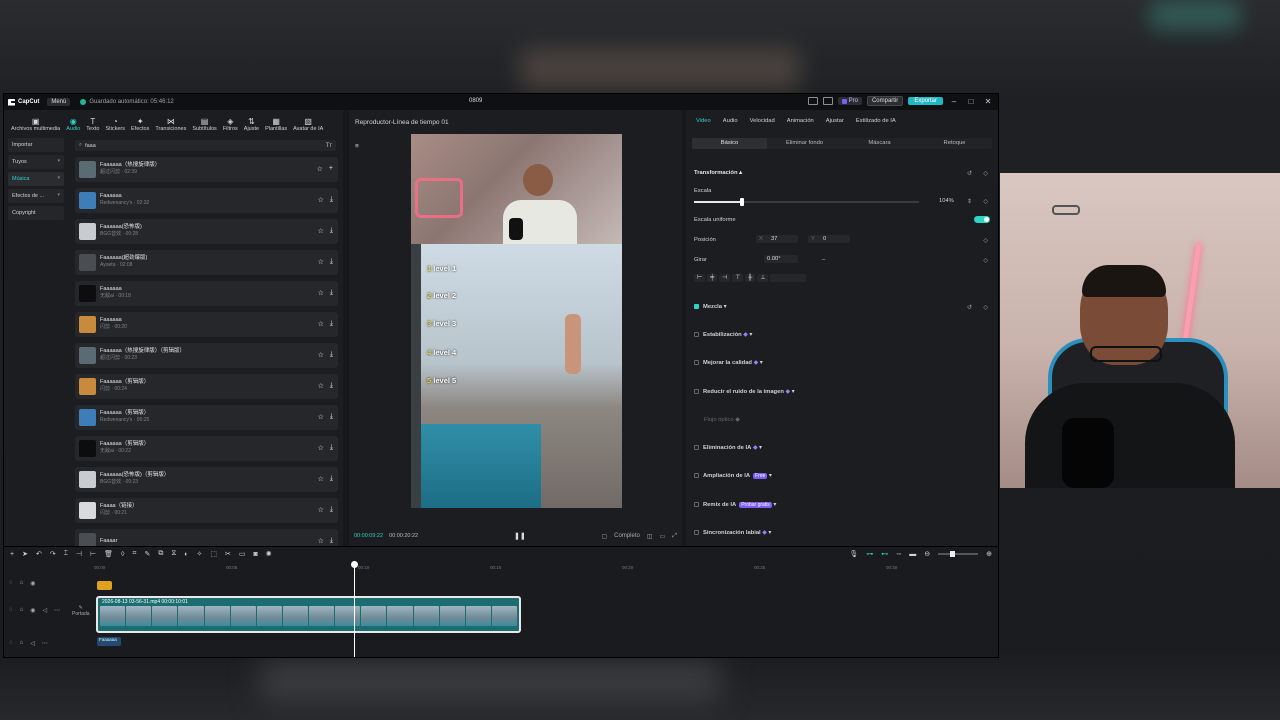 The height and width of the screenshot is (720, 1280). What do you see at coordinates (710, 307) in the screenshot?
I see `blend-row: Mezcla ▾` at bounding box center [710, 307].